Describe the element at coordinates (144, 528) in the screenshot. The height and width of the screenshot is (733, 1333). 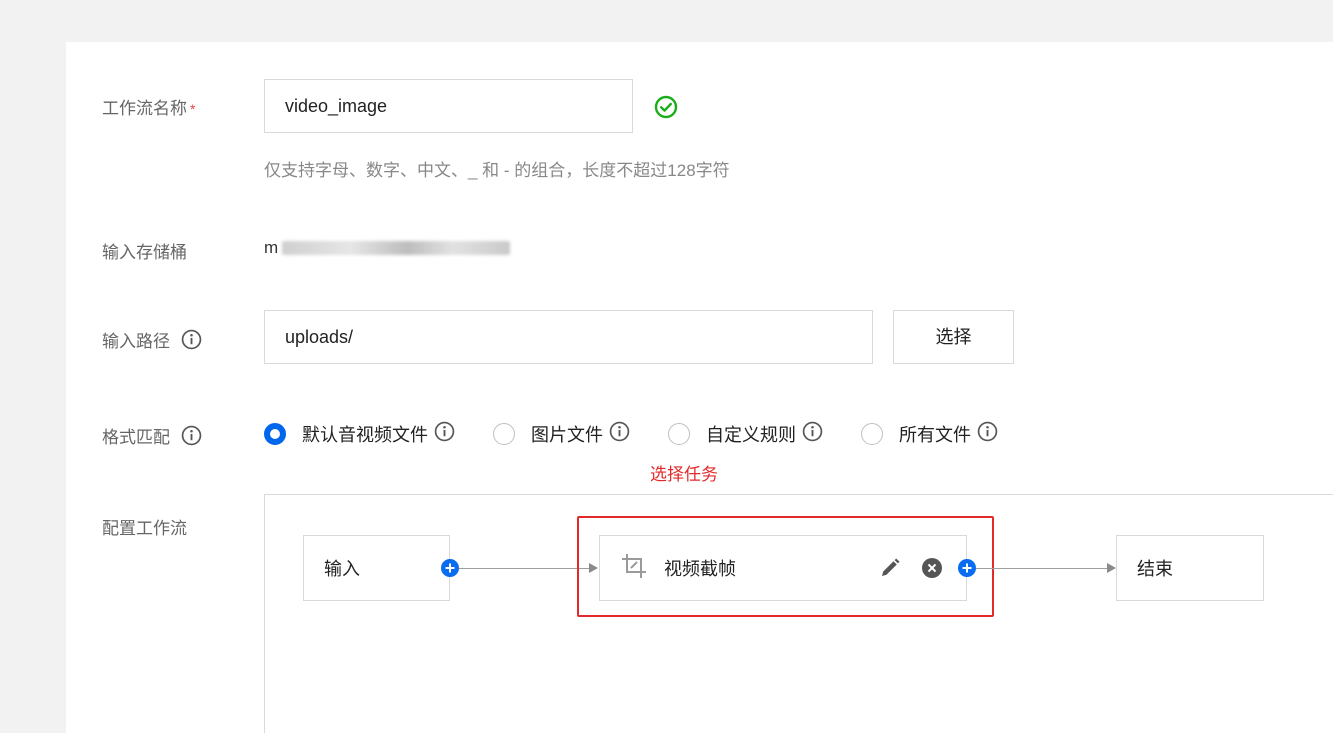
I see `configure-workflow-label: 配置工作流` at that location.